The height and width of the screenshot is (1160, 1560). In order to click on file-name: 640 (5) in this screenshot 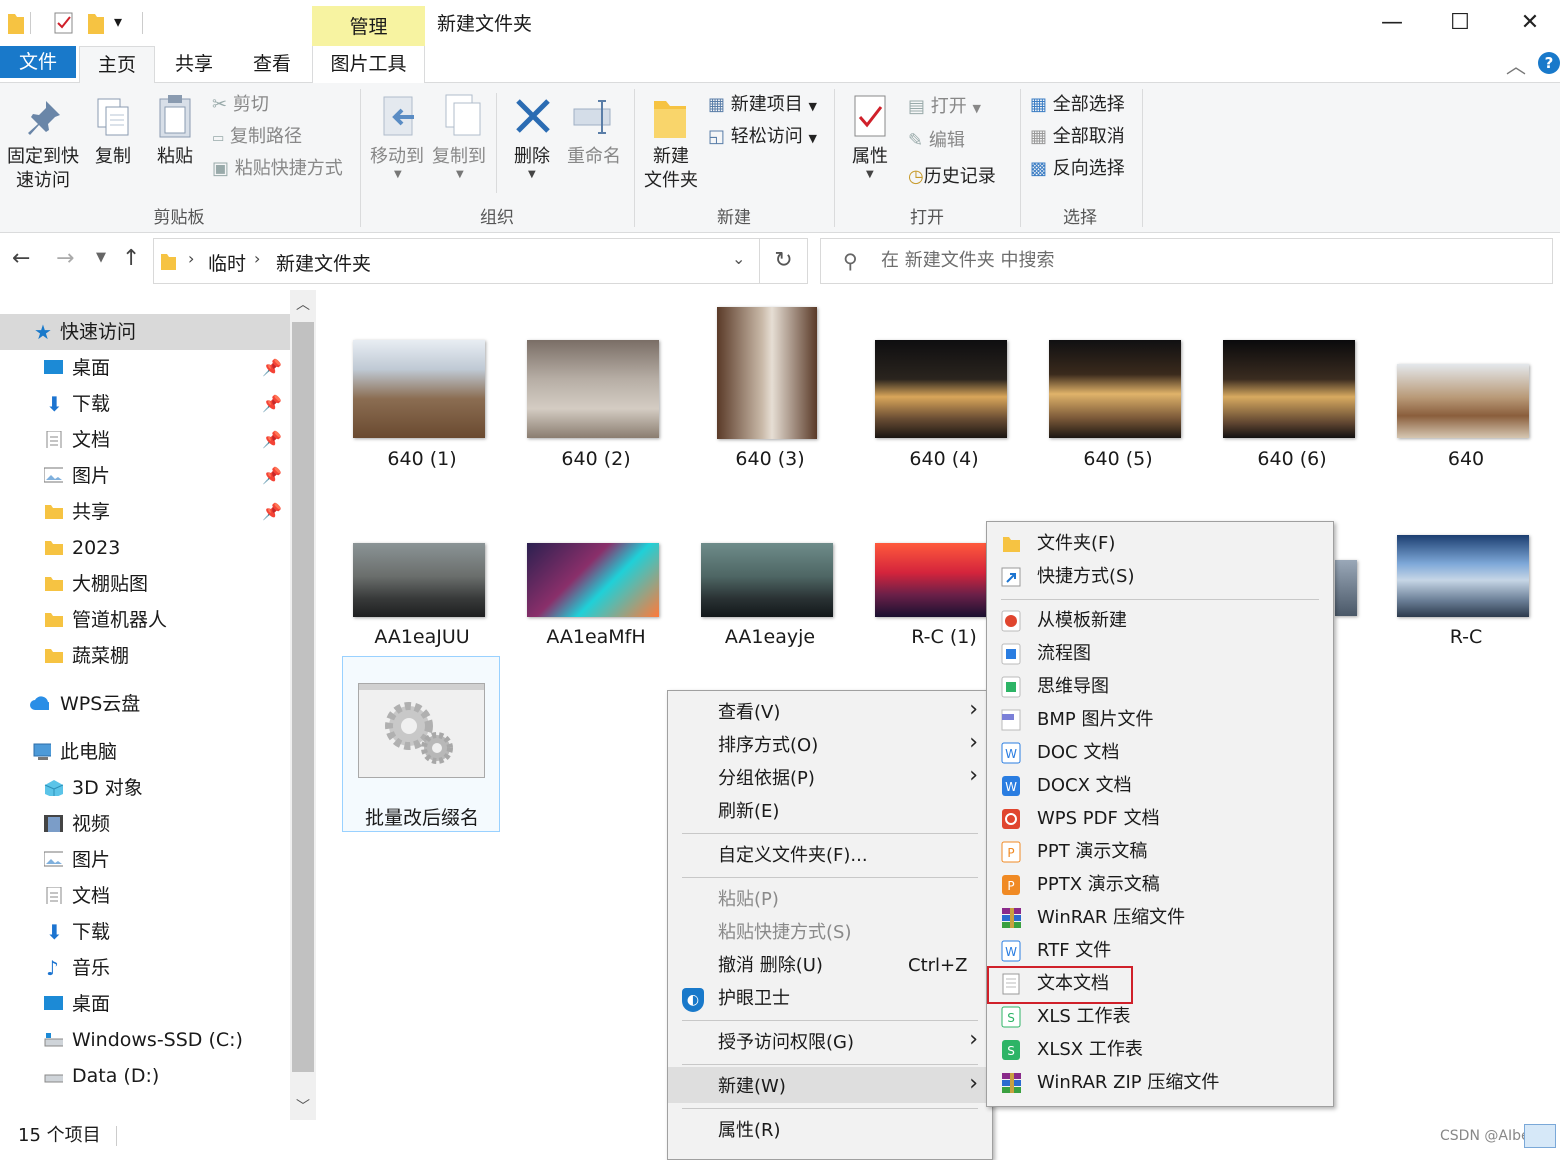, I will do `click(1118, 459)`.